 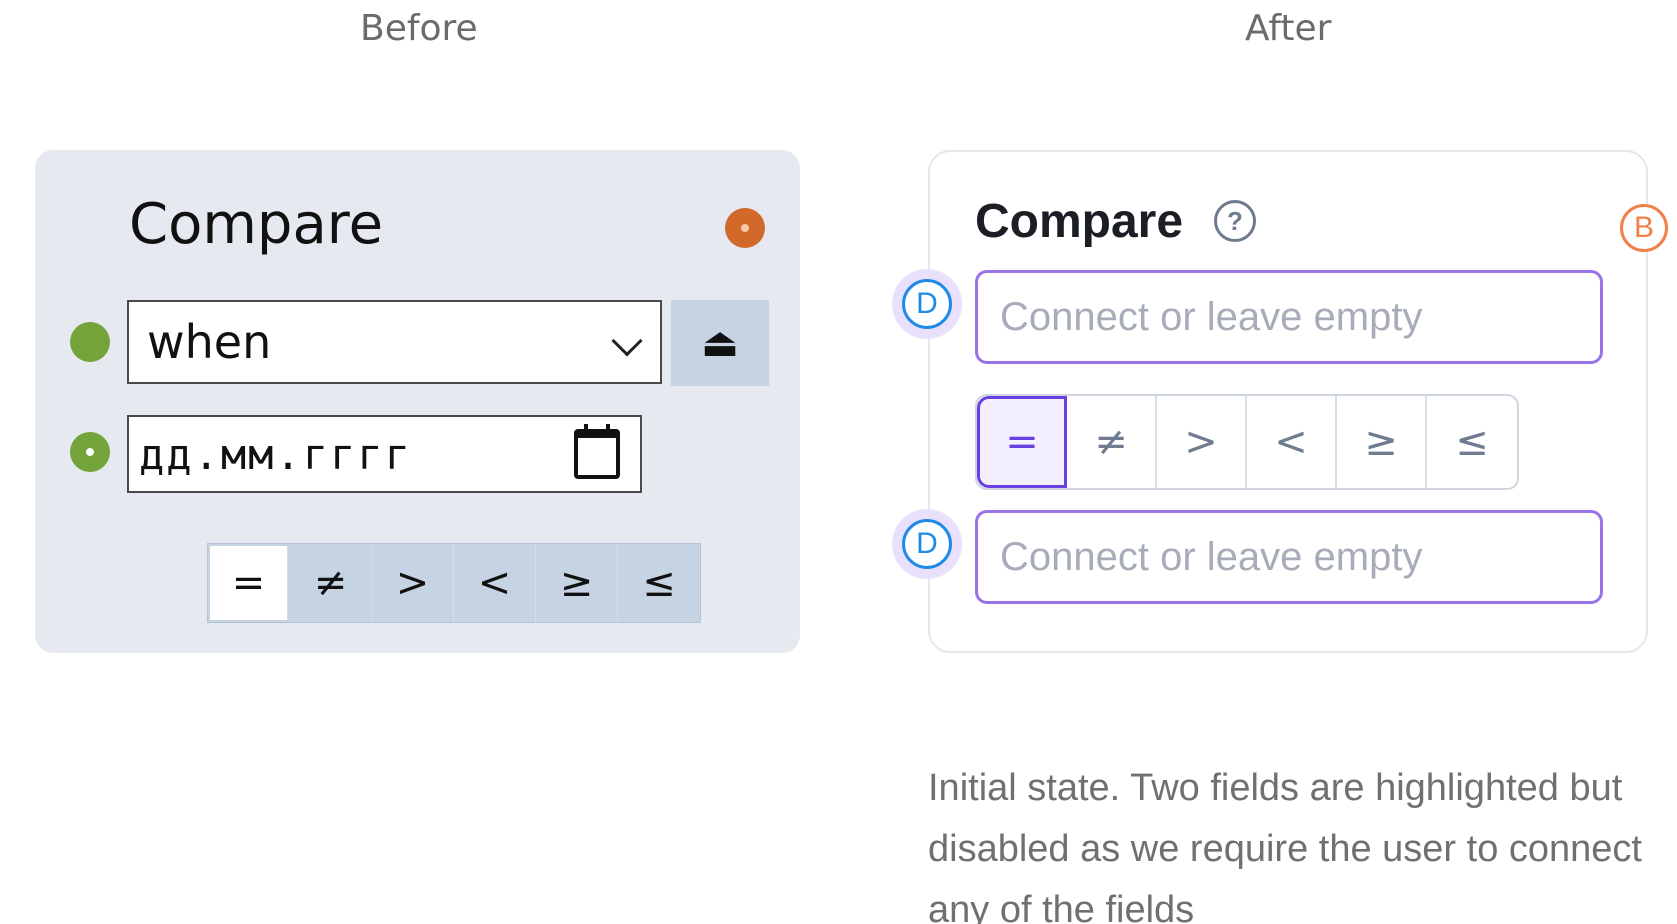 I want to click on before-operator-group: = ≠ > < ≥ ≤, so click(x=454, y=583).